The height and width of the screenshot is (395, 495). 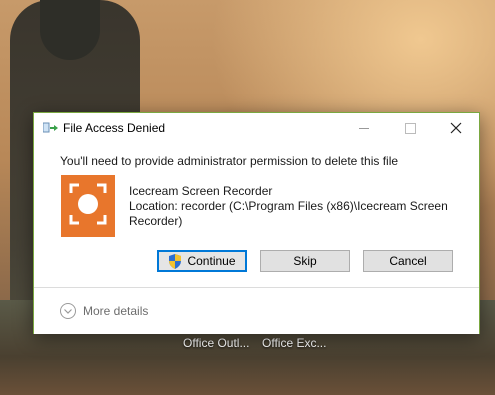 I want to click on close-icon, so click(x=456, y=128).